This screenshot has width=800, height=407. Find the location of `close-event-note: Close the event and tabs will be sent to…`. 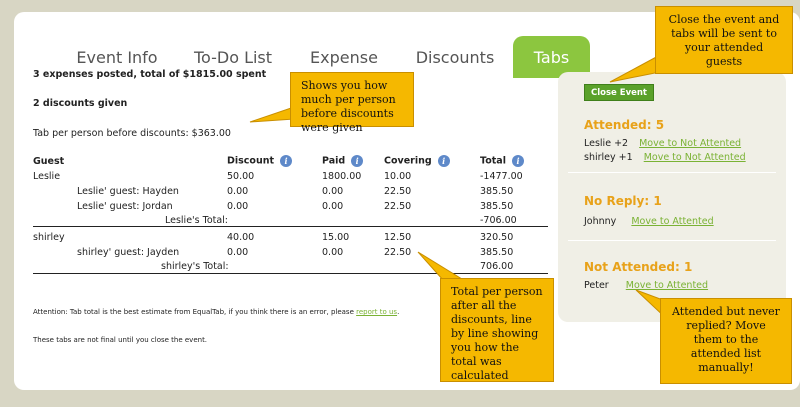

close-event-note: Close the event and tabs will be sent to… is located at coordinates (724, 40).